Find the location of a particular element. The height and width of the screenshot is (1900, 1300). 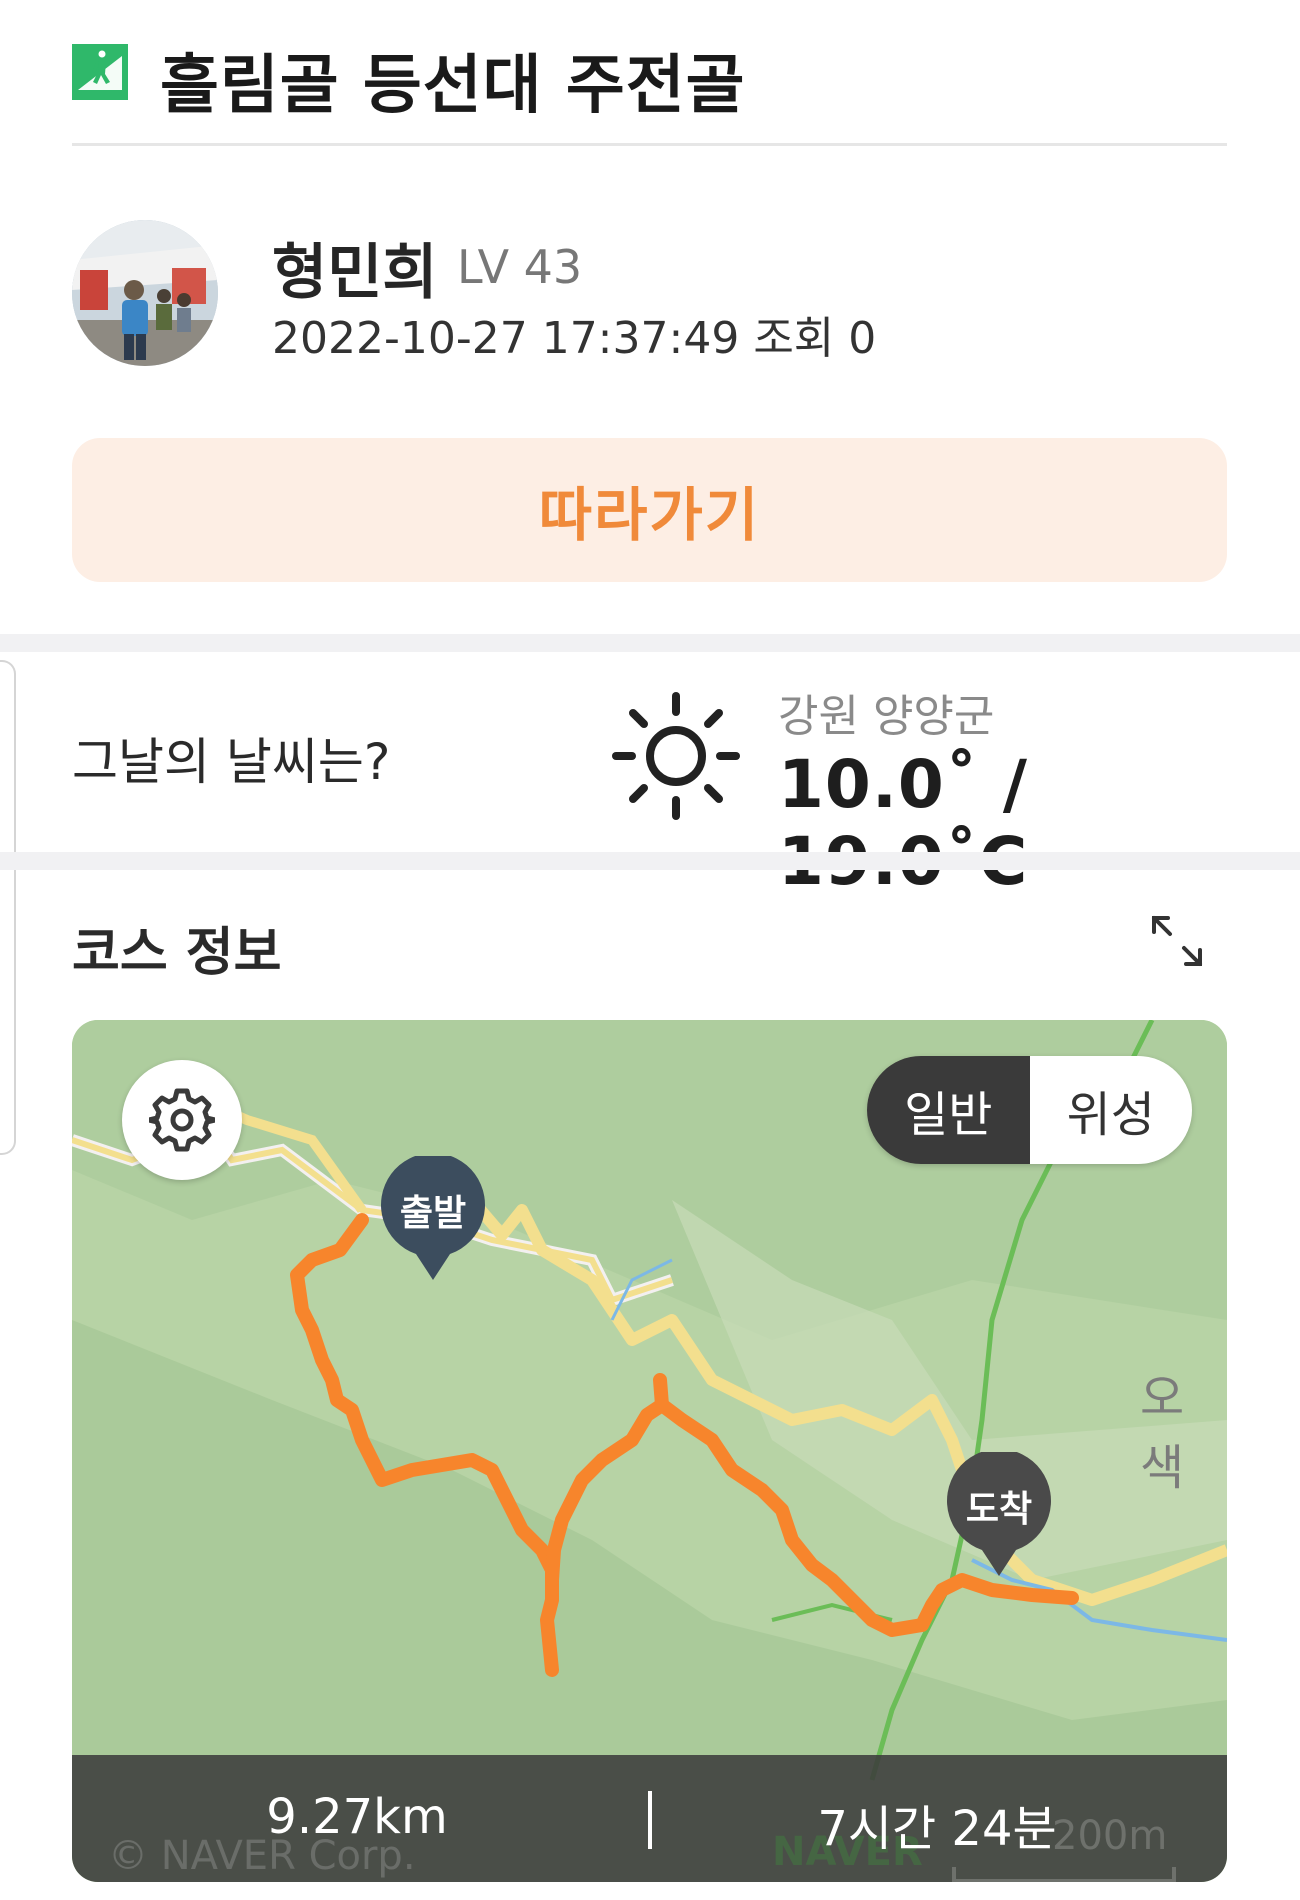

start-marker: 출발 is located at coordinates (433, 1219).